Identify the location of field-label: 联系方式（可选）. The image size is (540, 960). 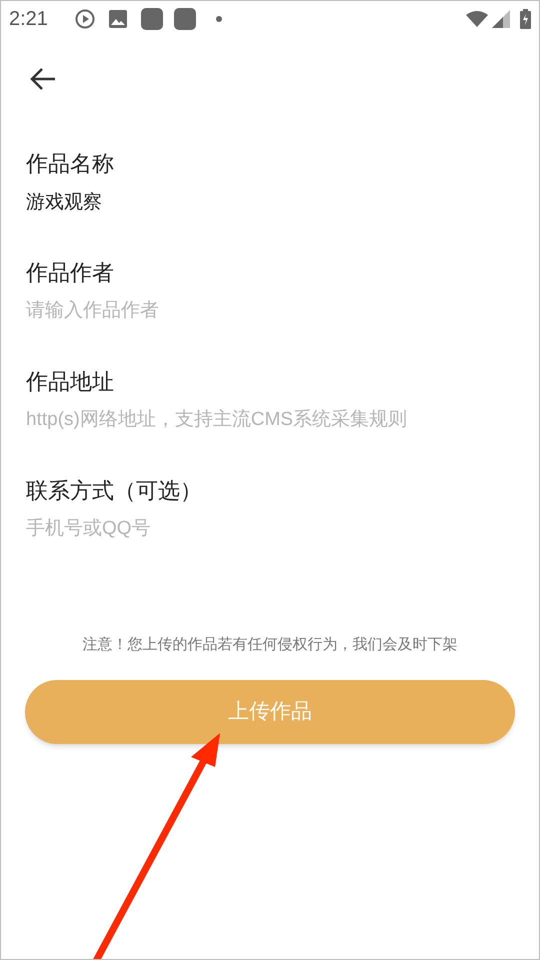
(114, 491).